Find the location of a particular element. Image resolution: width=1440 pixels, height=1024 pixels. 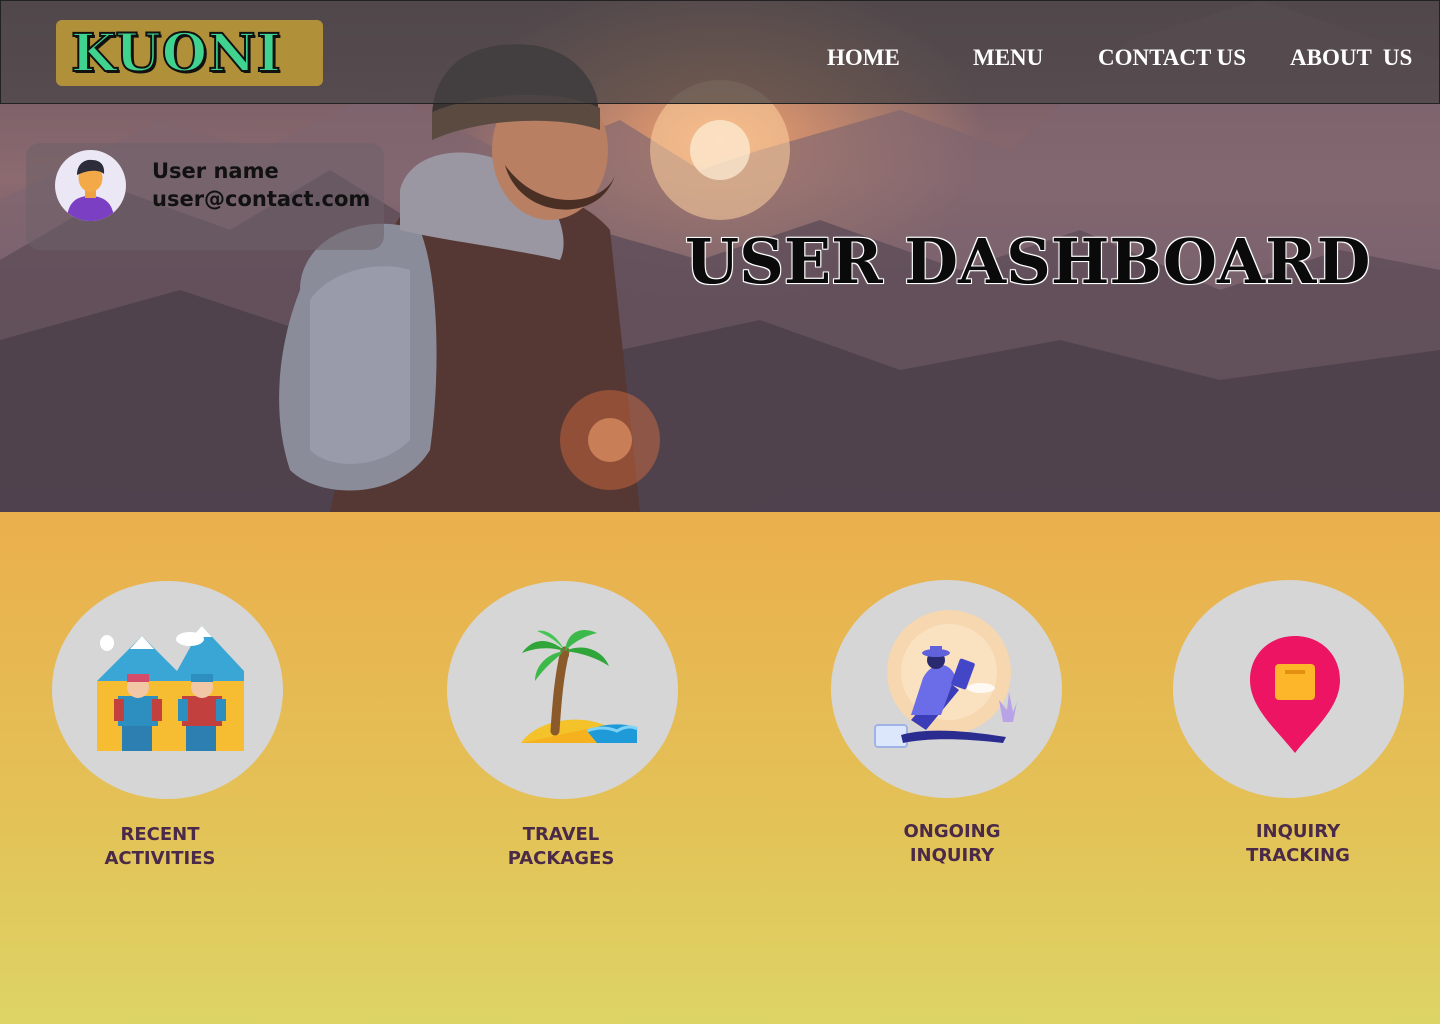

ongoing-inquiry-label-line2: INQUIRY is located at coordinates (952, 855).